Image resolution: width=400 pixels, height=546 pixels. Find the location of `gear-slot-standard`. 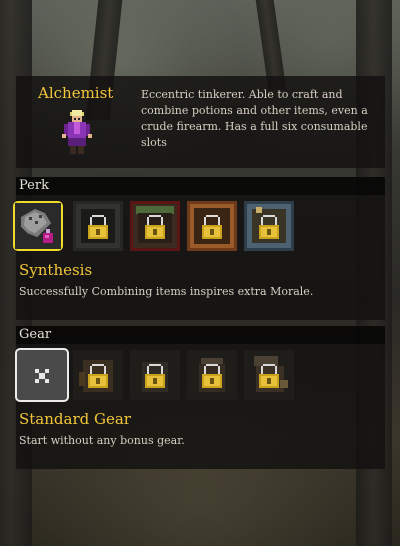

gear-slot-standard is located at coordinates (42, 375).